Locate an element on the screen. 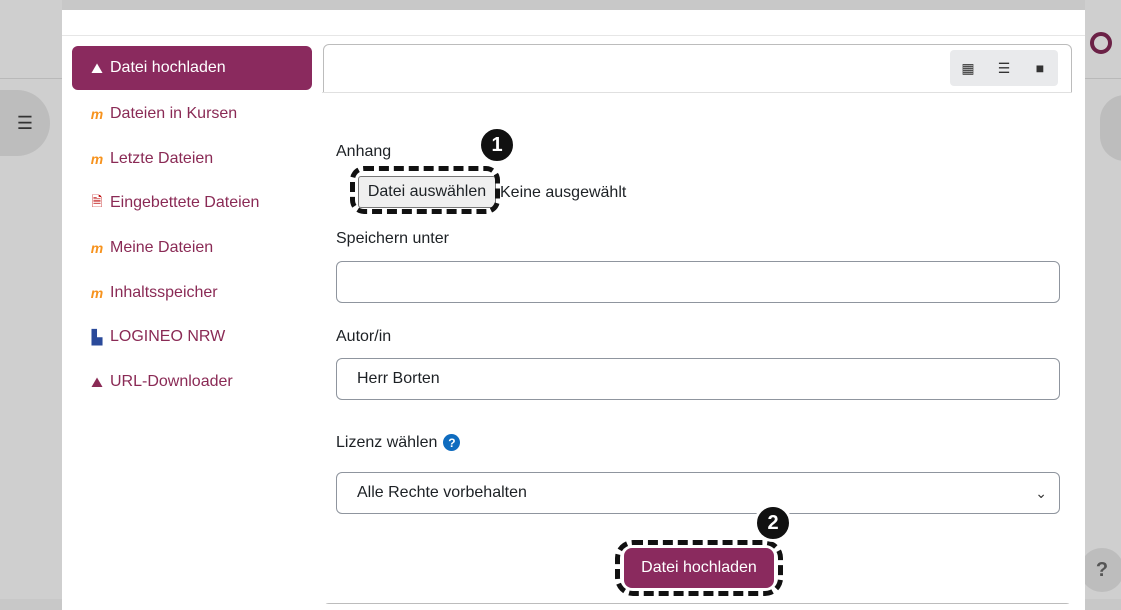  view-switcher: ▦ ☰ ■ is located at coordinates (1004, 68).